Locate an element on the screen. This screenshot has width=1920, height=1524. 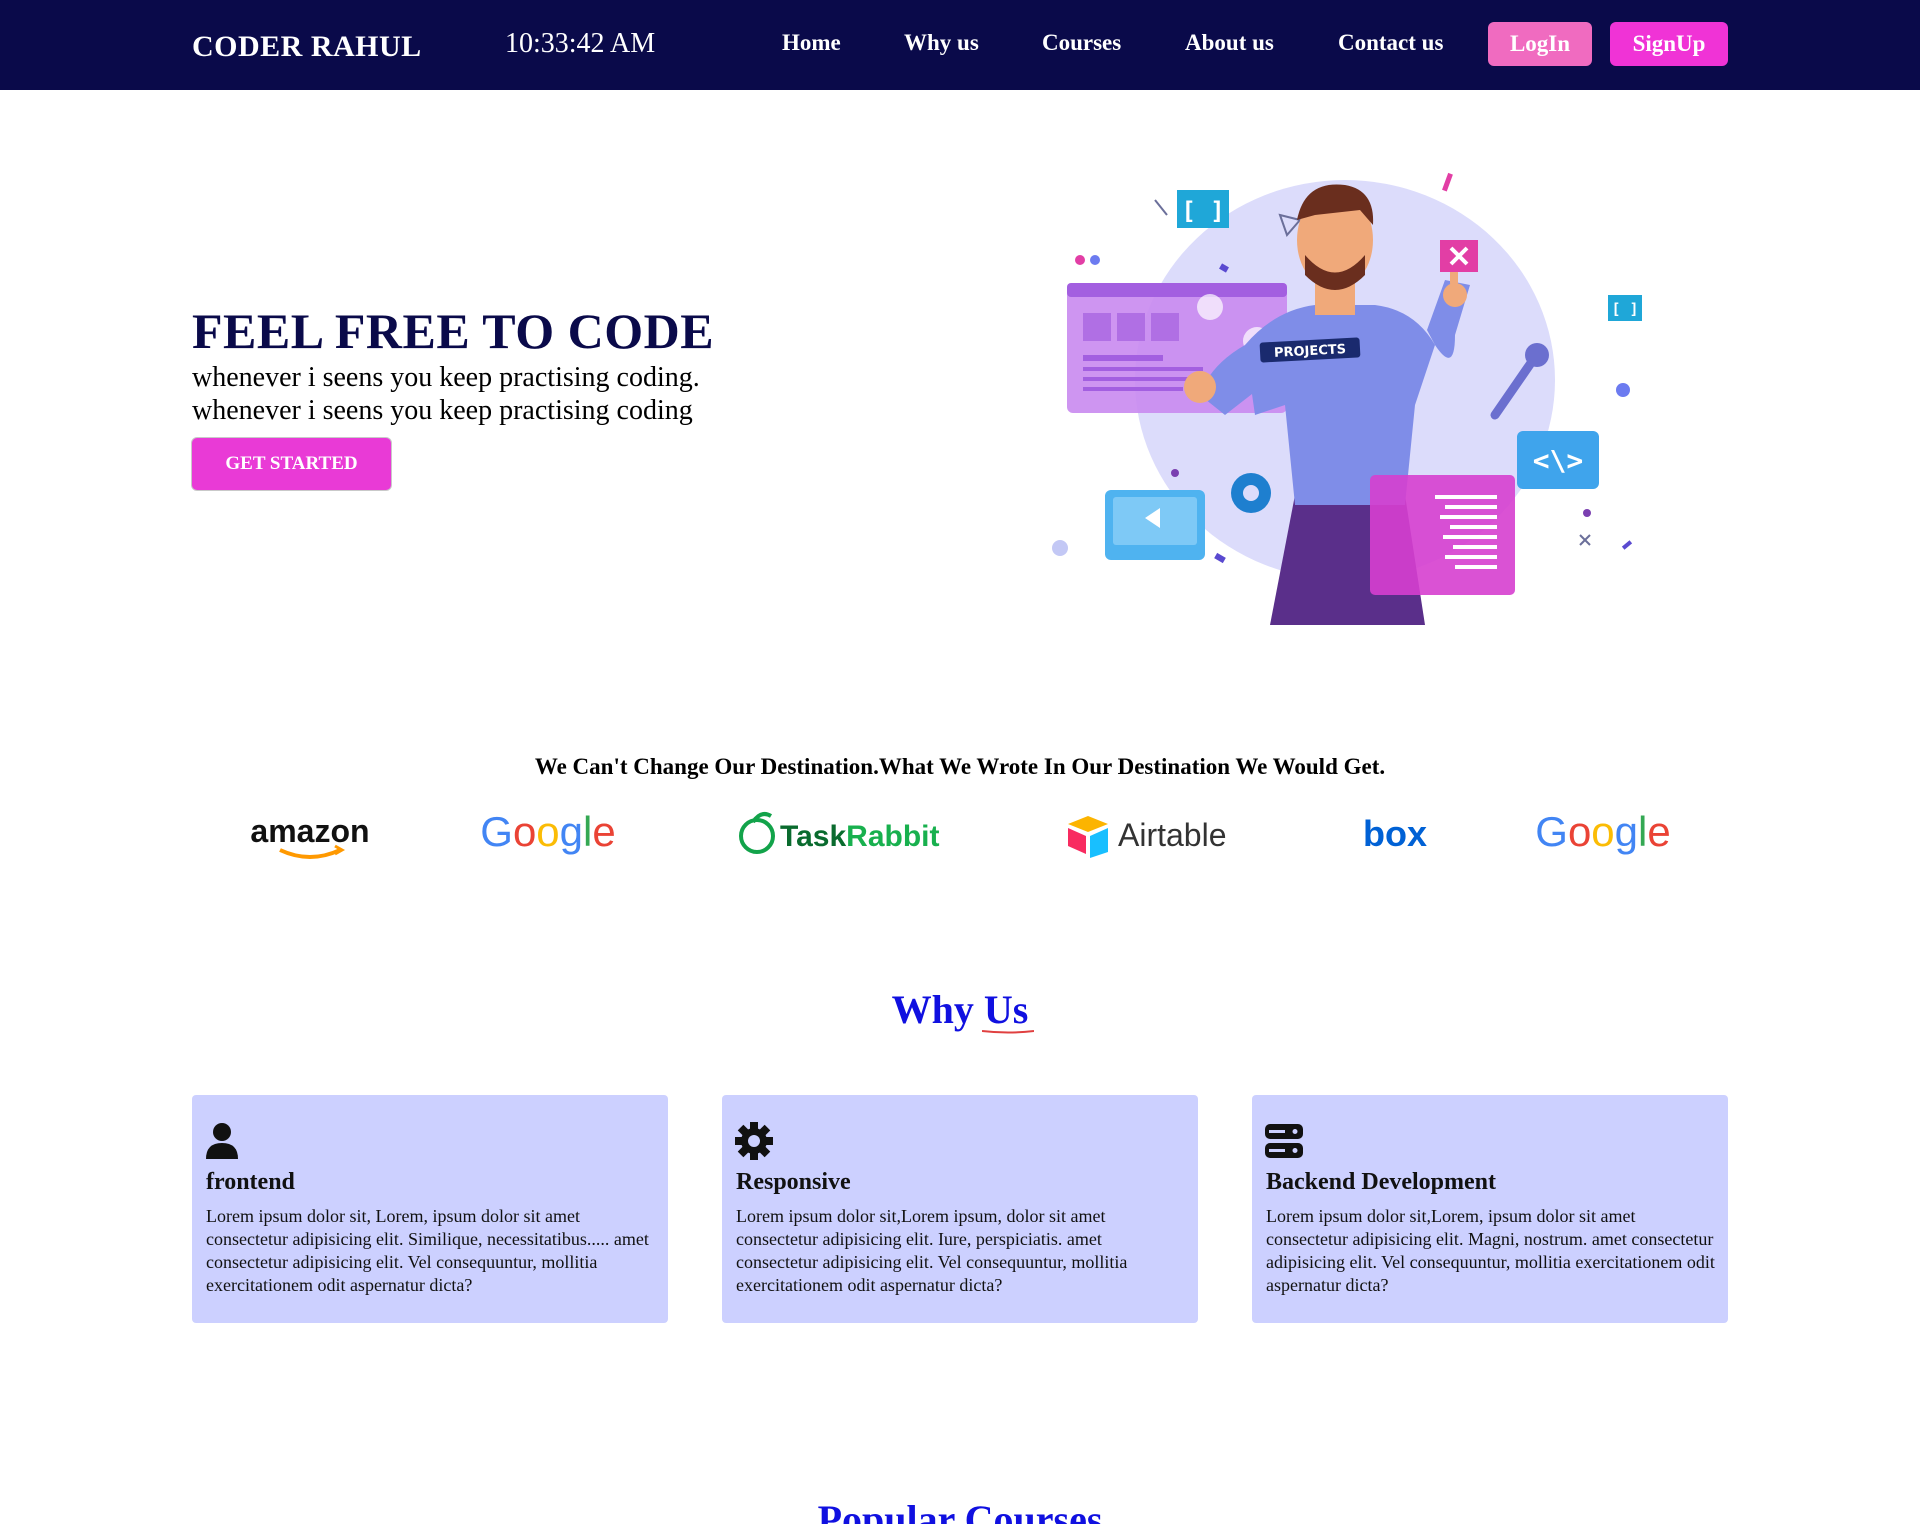
airtable-logo: Airtable is located at coordinates (1147, 837).